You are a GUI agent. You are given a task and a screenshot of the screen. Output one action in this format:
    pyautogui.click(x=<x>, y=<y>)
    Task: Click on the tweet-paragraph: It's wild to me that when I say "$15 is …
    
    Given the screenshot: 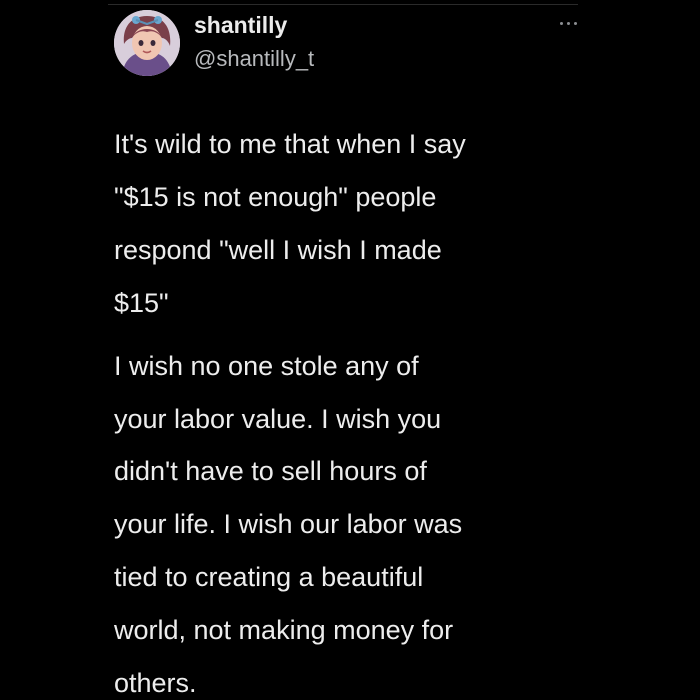 What is the action you would take?
    pyautogui.click(x=290, y=223)
    